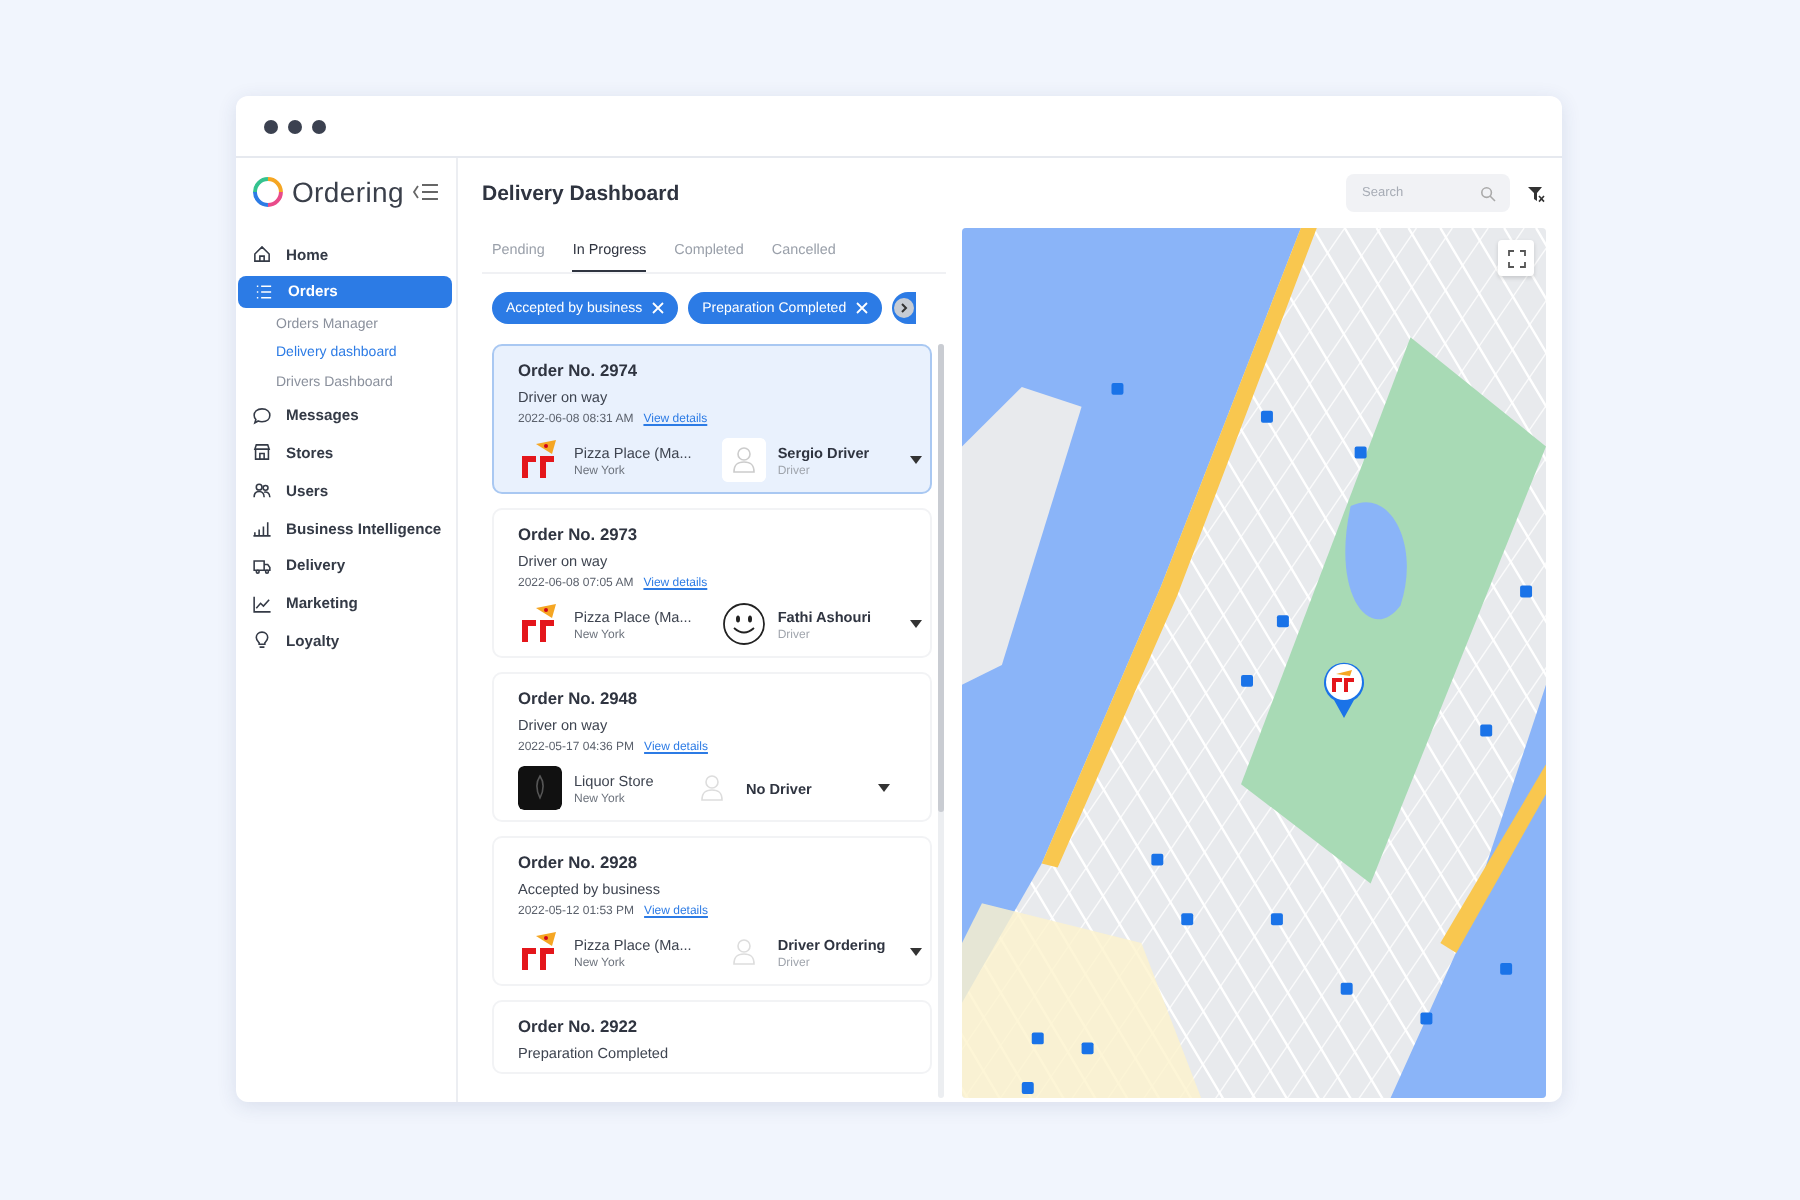  I want to click on order-number: Order No. 2974, so click(579, 370).